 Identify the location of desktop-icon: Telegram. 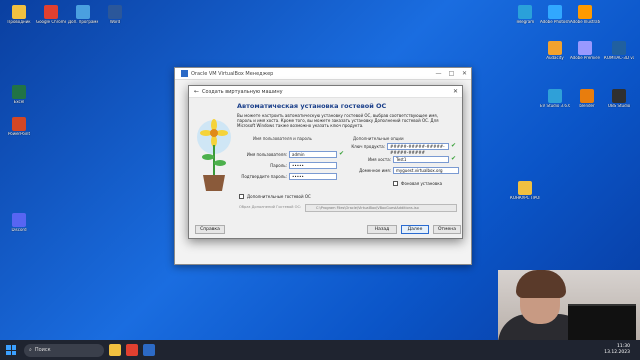
(525, 19).